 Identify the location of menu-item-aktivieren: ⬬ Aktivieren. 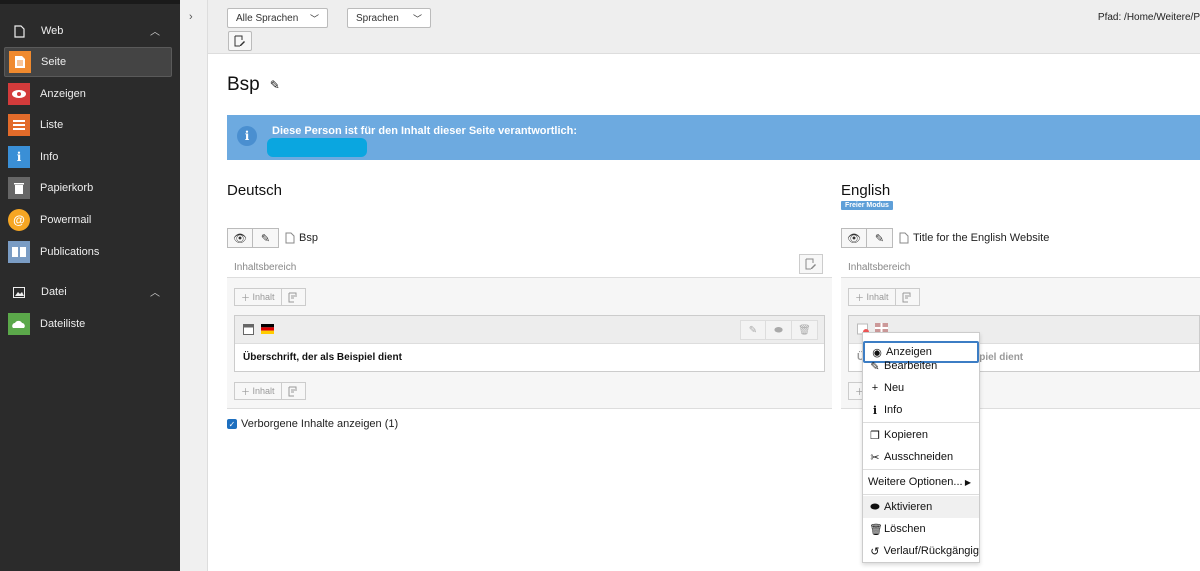
(921, 507).